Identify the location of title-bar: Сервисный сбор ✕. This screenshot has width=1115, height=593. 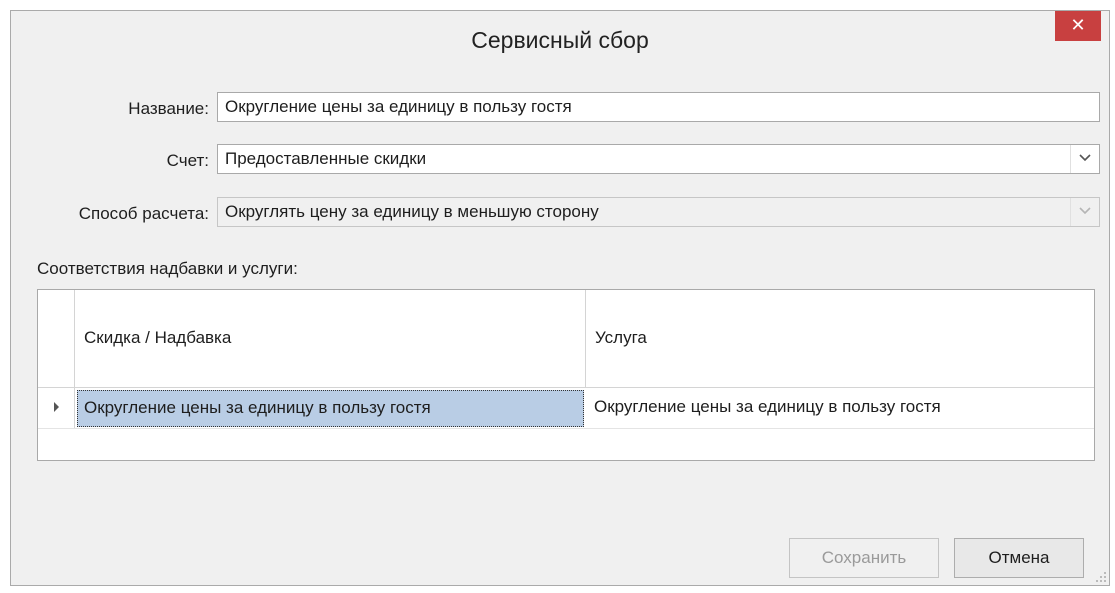
(560, 41).